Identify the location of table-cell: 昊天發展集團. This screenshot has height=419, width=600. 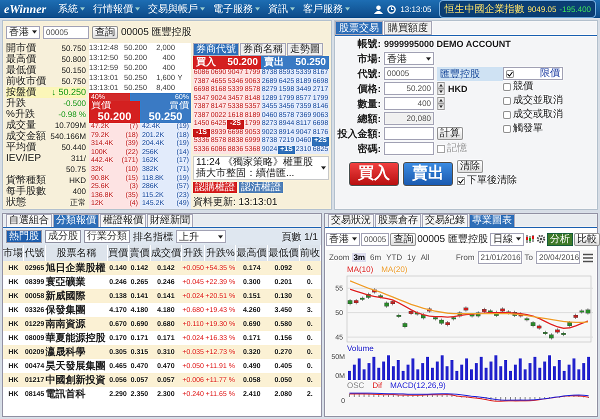
(76, 366).